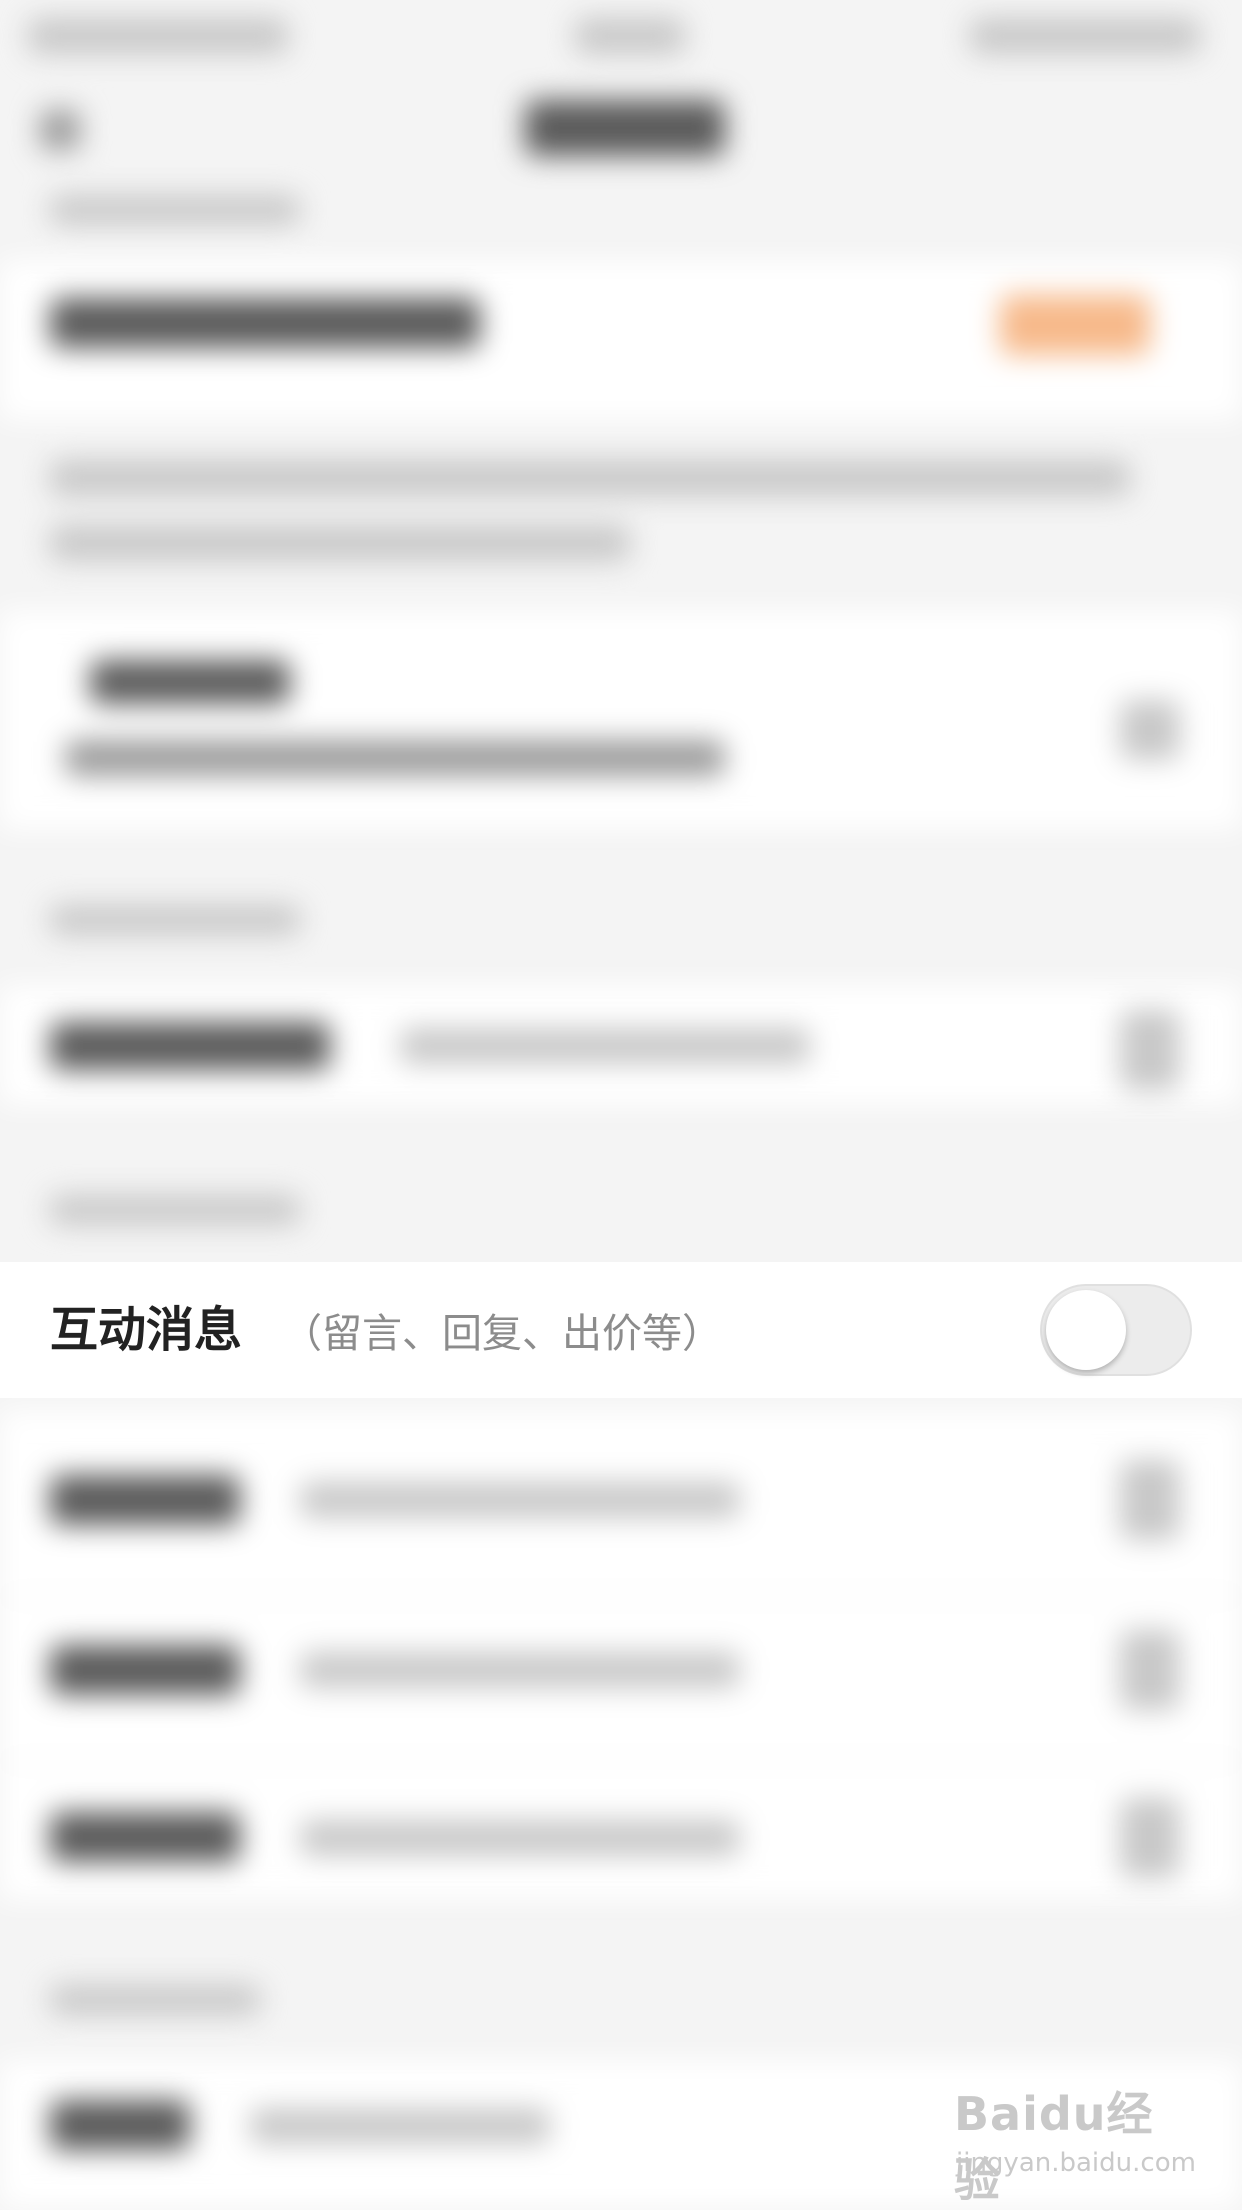 This screenshot has height=2210, width=1242. What do you see at coordinates (158, 36) in the screenshot?
I see `status-bar-left` at bounding box center [158, 36].